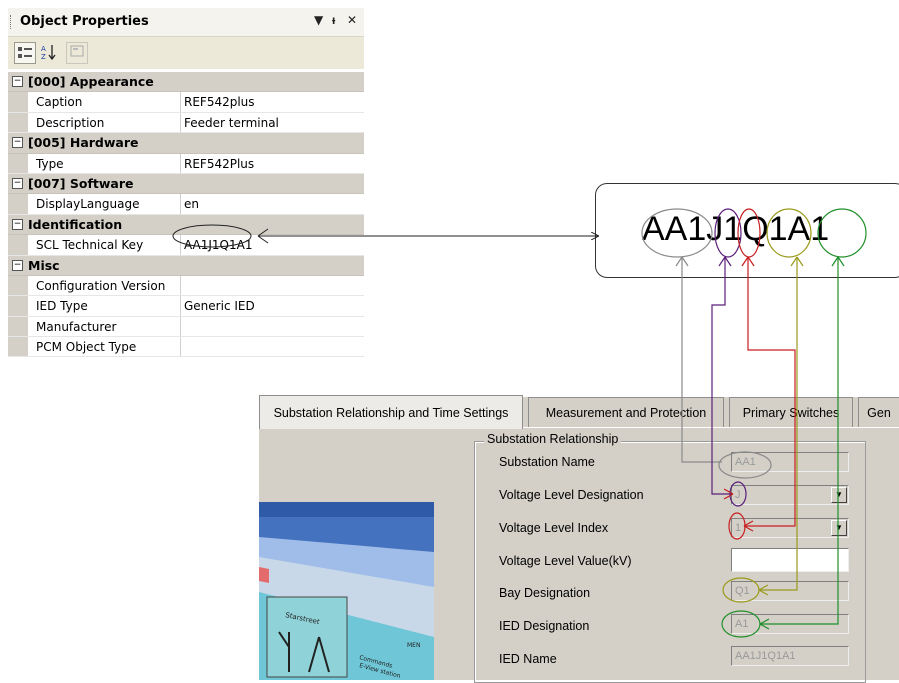 Image resolution: width=899 pixels, height=683 pixels. Describe the element at coordinates (186, 184) in the screenshot. I see `category-row: − [007] Software` at that location.